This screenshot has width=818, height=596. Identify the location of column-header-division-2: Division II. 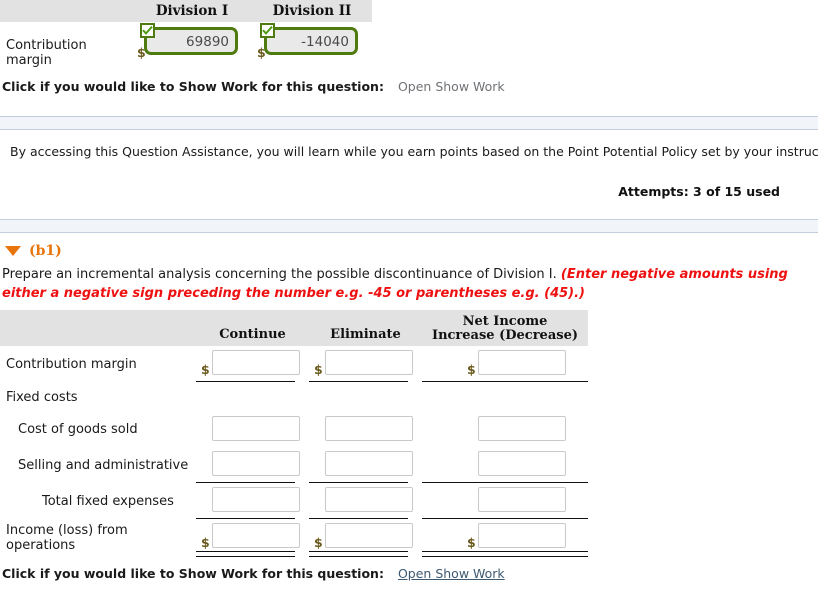
(312, 11).